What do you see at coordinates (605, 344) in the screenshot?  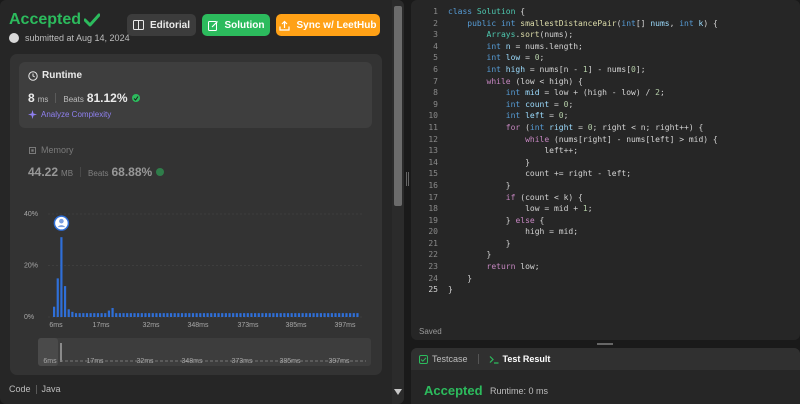 I see `editor-result-resizer` at bounding box center [605, 344].